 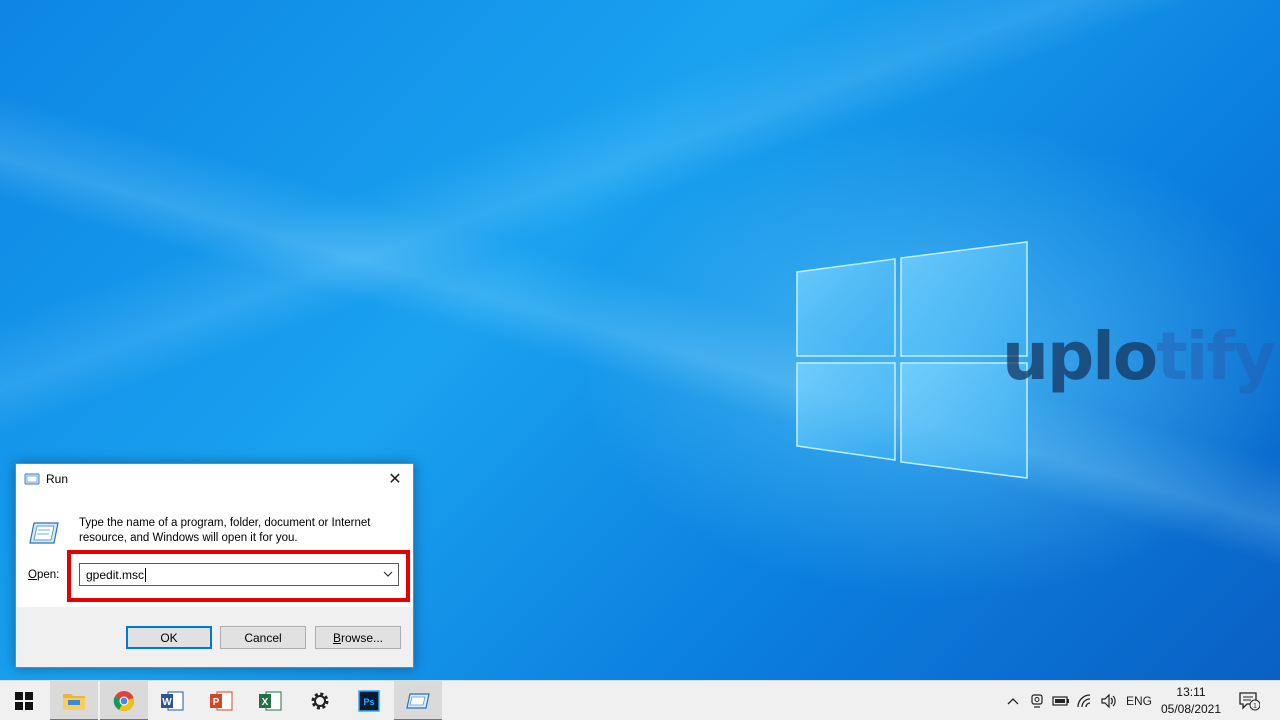 I want to click on show-hidden-icons, so click(x=1013, y=700).